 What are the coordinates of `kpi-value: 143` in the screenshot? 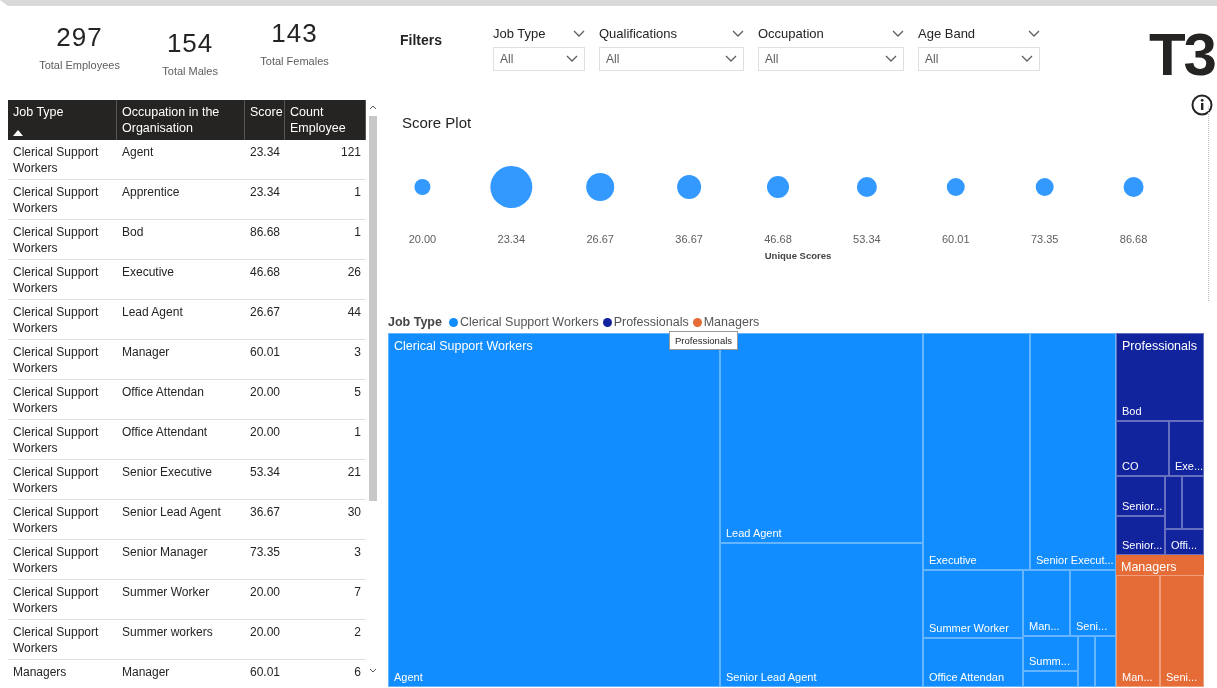 It's located at (294, 33).